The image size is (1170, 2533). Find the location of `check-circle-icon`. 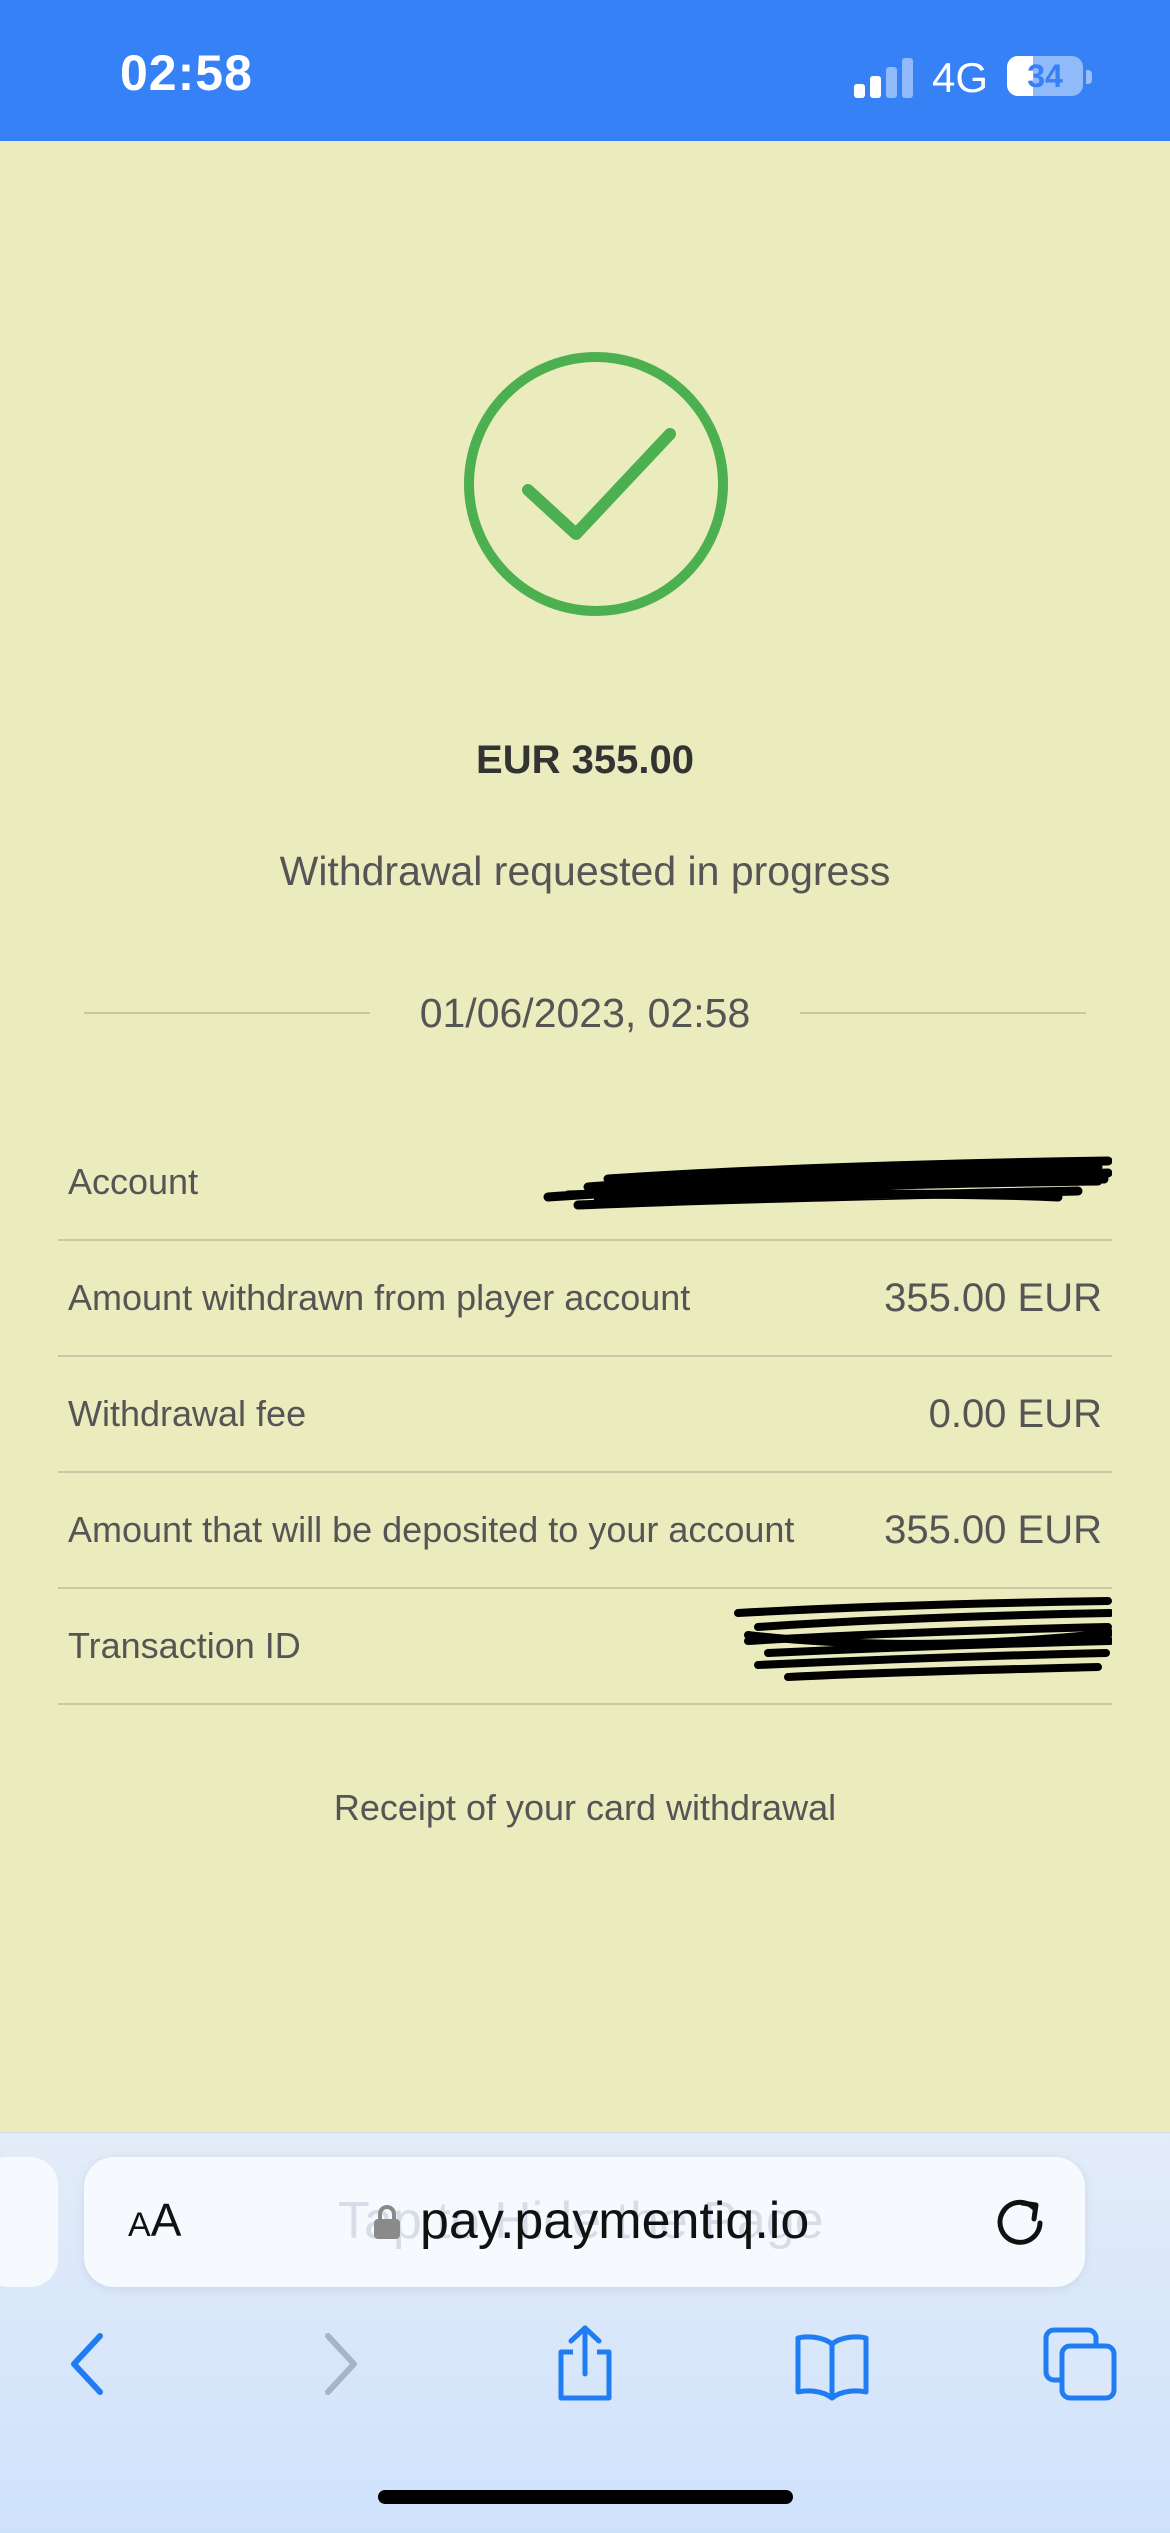

check-circle-icon is located at coordinates (596, 484).